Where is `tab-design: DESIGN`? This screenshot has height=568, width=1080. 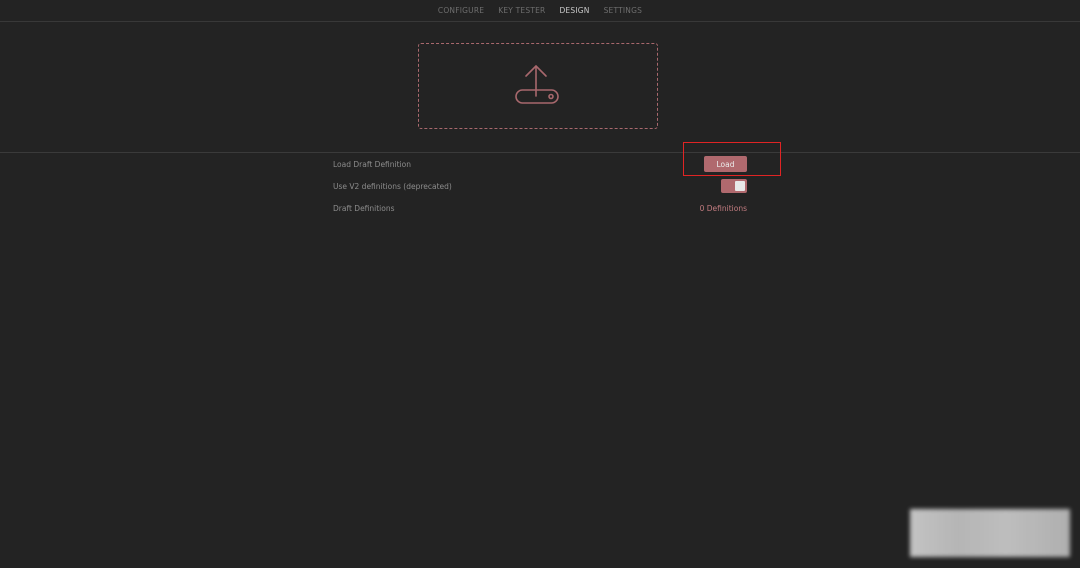 tab-design: DESIGN is located at coordinates (574, 10).